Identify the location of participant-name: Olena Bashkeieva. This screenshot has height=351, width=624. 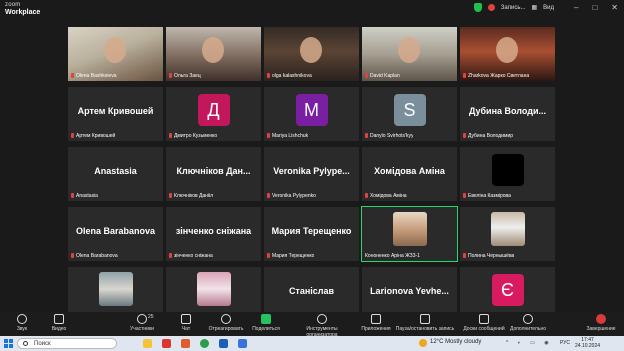
(94, 76).